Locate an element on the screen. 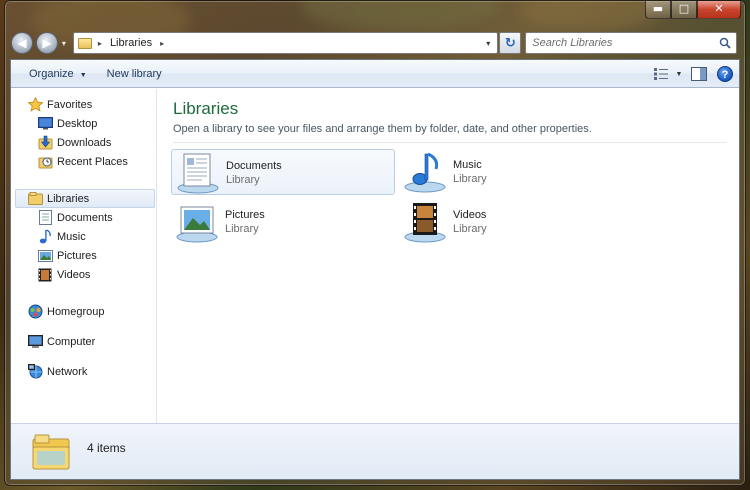  sidebar-item-computer: Computer is located at coordinates (83, 341).